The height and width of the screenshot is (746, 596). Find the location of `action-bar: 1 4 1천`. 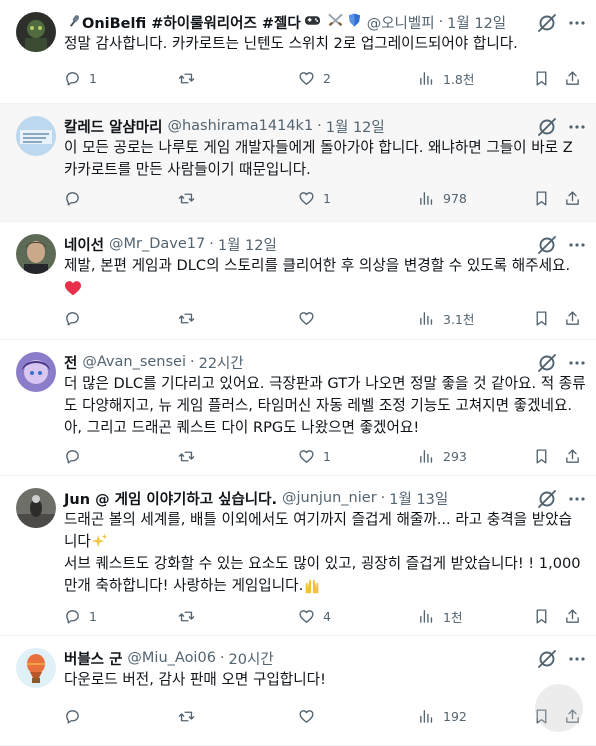

action-bar: 1 4 1천 is located at coordinates (329, 616).